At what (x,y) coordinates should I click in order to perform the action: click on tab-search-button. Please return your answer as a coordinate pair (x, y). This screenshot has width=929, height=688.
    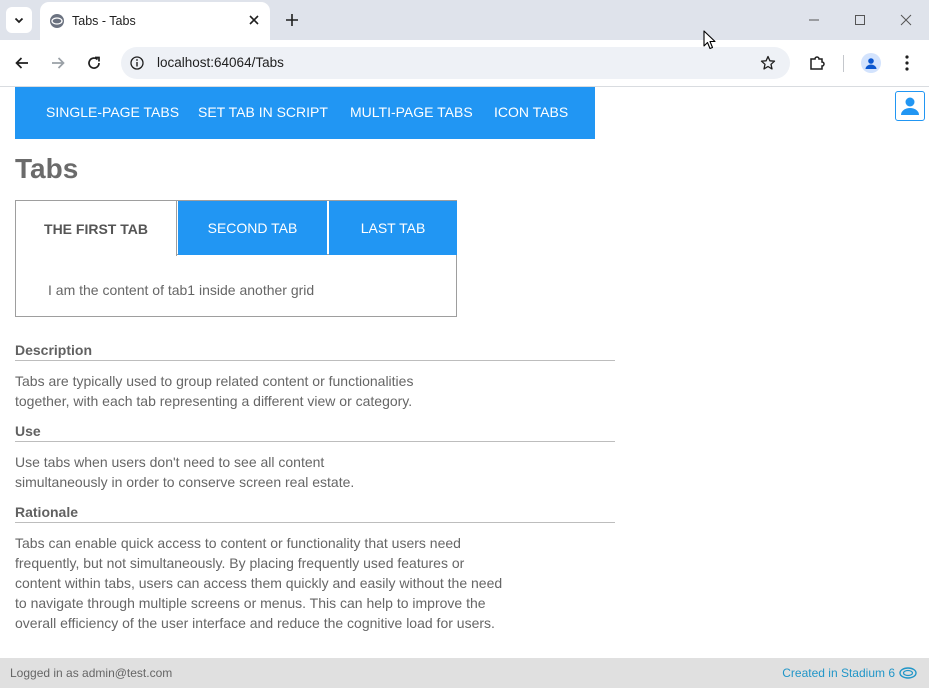
    Looking at the image, I should click on (19, 20).